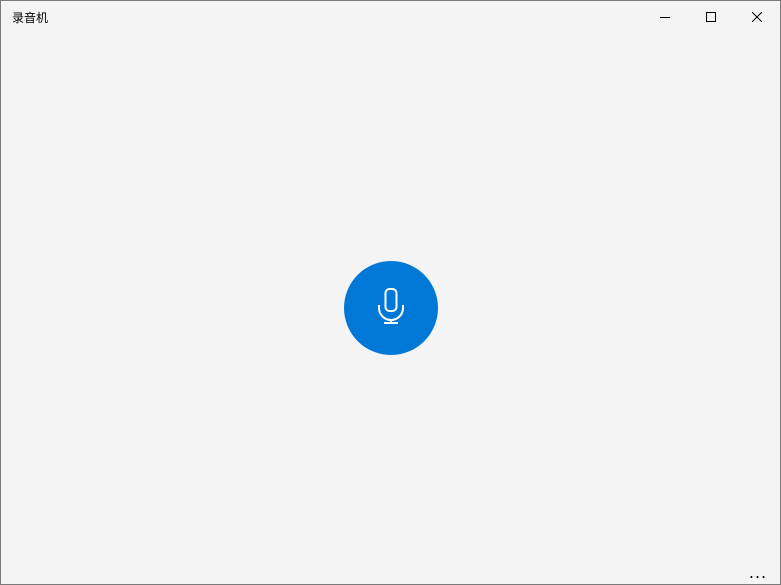  I want to click on record-button, so click(391, 308).